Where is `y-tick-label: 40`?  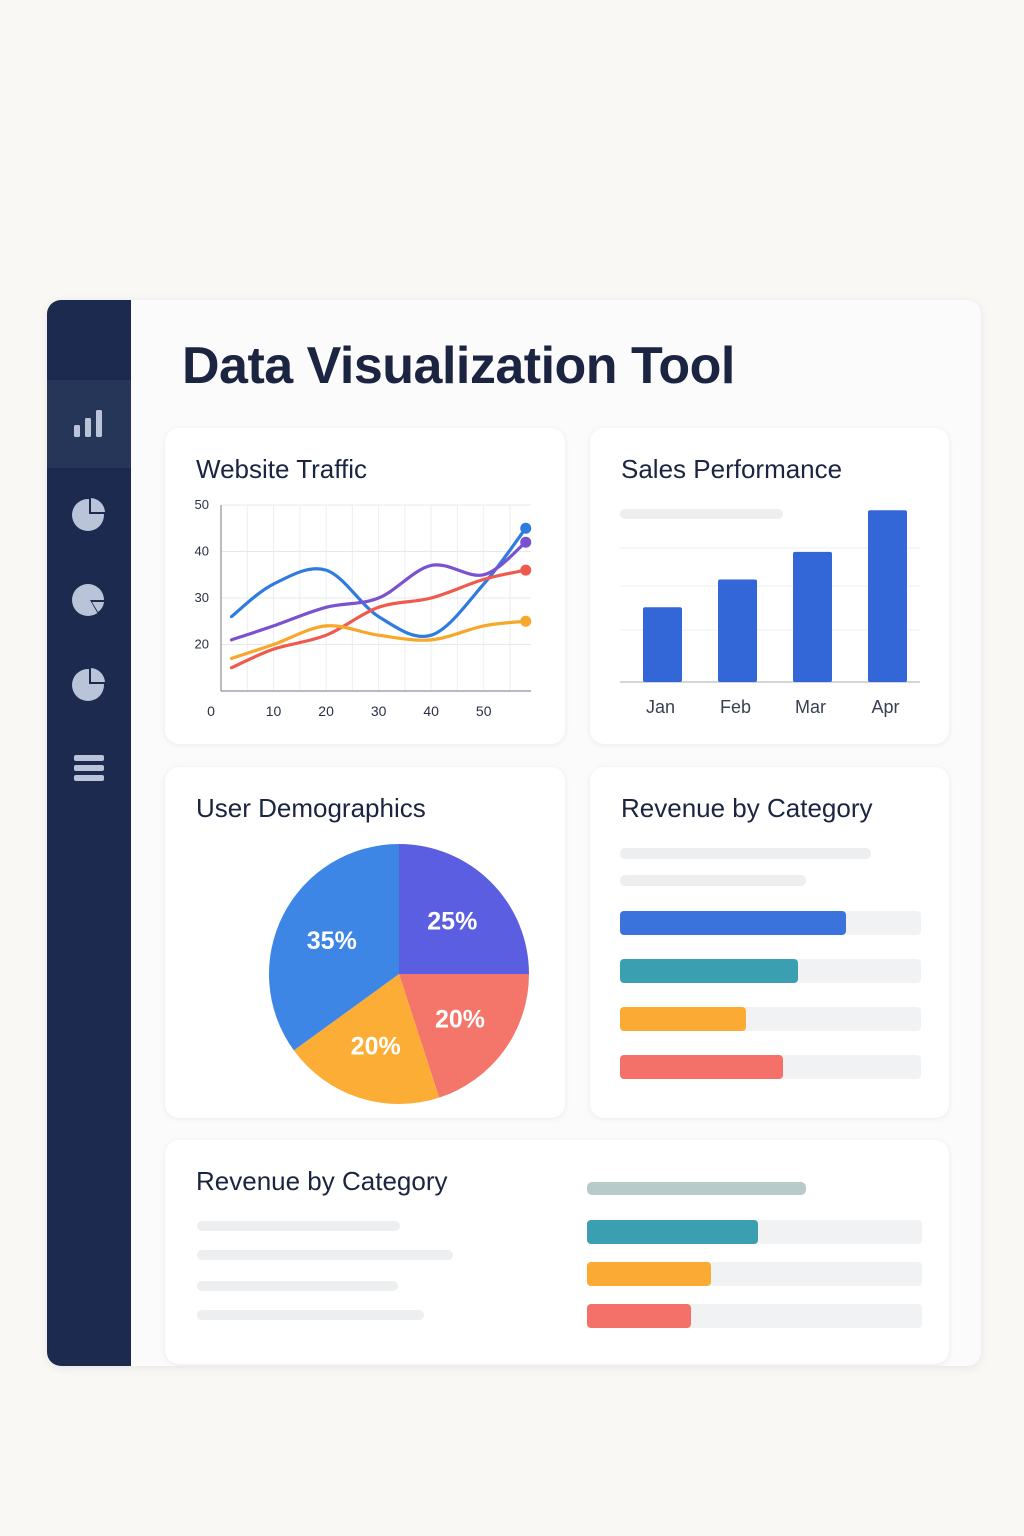
y-tick-label: 40 is located at coordinates (202, 551).